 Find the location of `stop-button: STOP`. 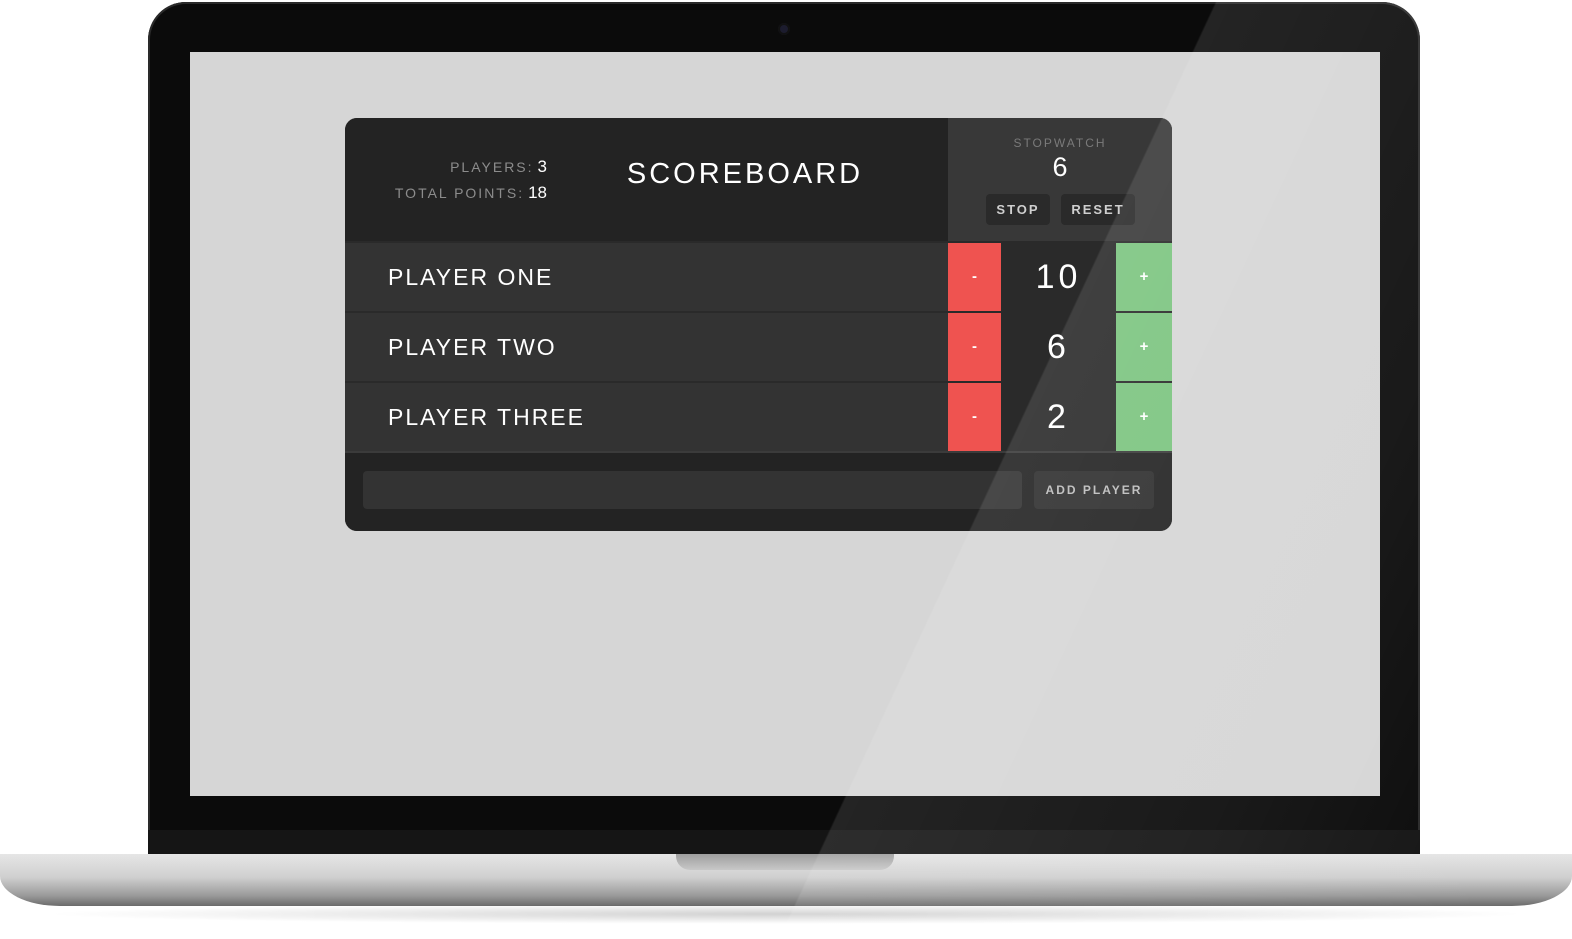

stop-button: STOP is located at coordinates (1018, 209).